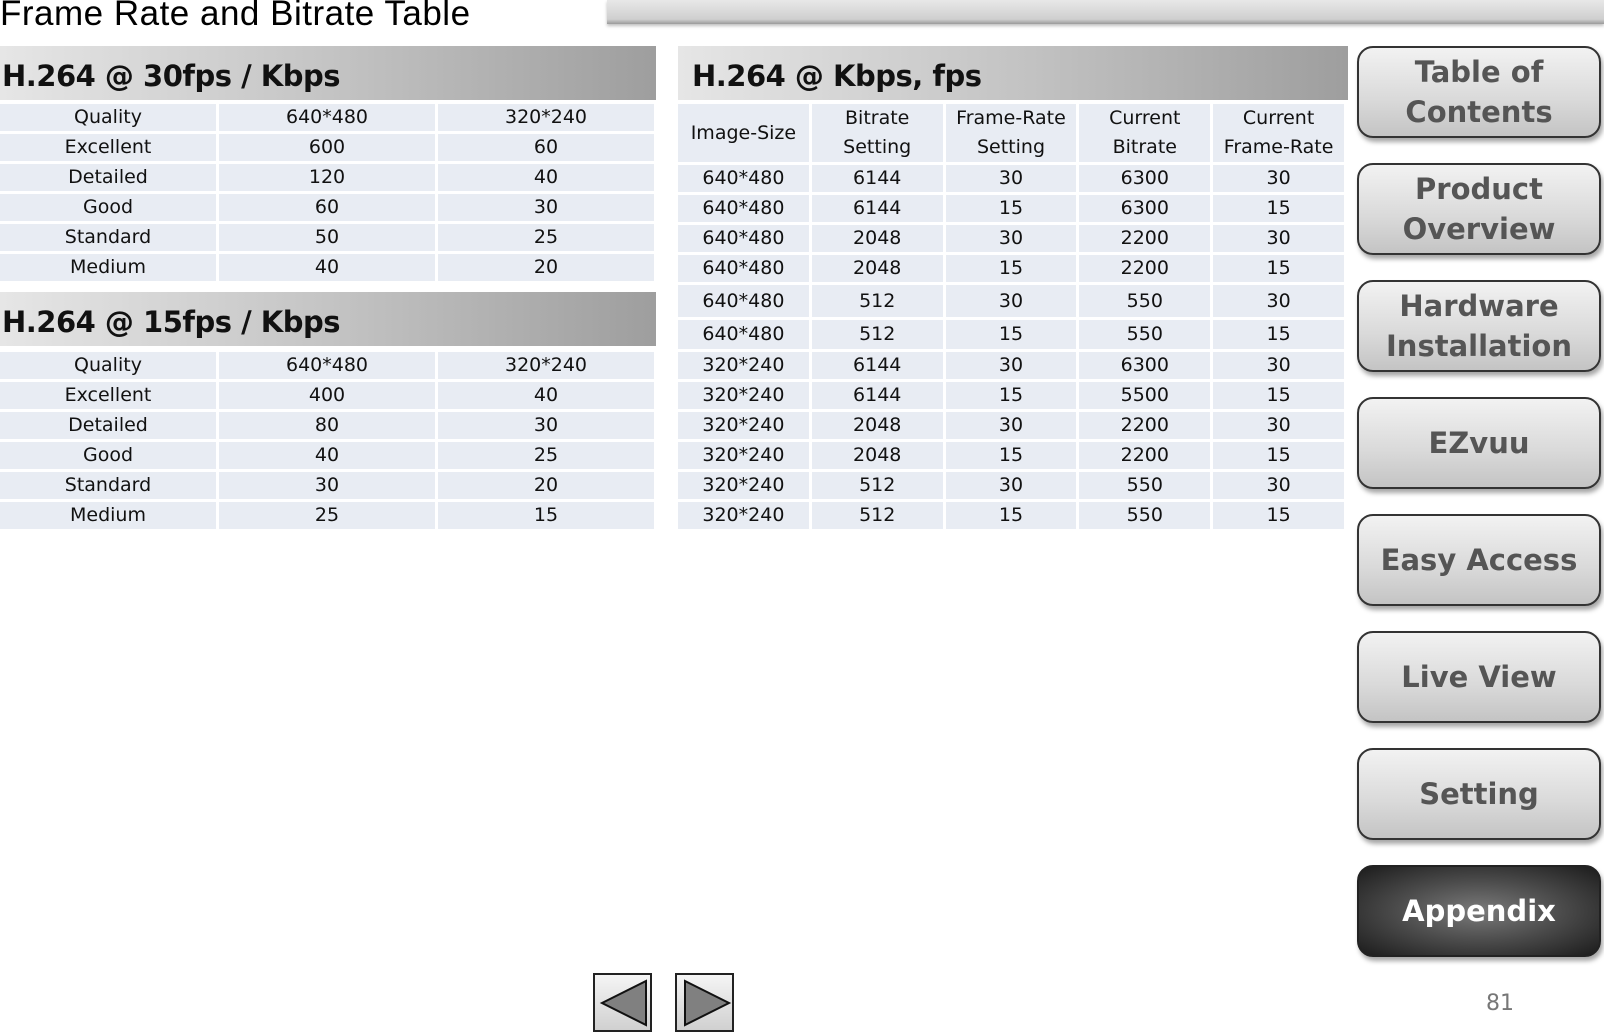 The width and height of the screenshot is (1604, 1032). What do you see at coordinates (1479, 112) in the screenshot?
I see `nav-label-line: Contents` at bounding box center [1479, 112].